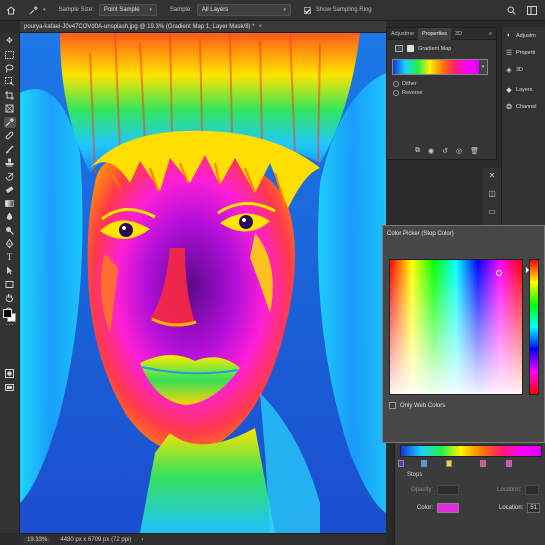 This screenshot has height=545, width=545. What do you see at coordinates (10, 271) in the screenshot?
I see `path-selection-icon` at bounding box center [10, 271].